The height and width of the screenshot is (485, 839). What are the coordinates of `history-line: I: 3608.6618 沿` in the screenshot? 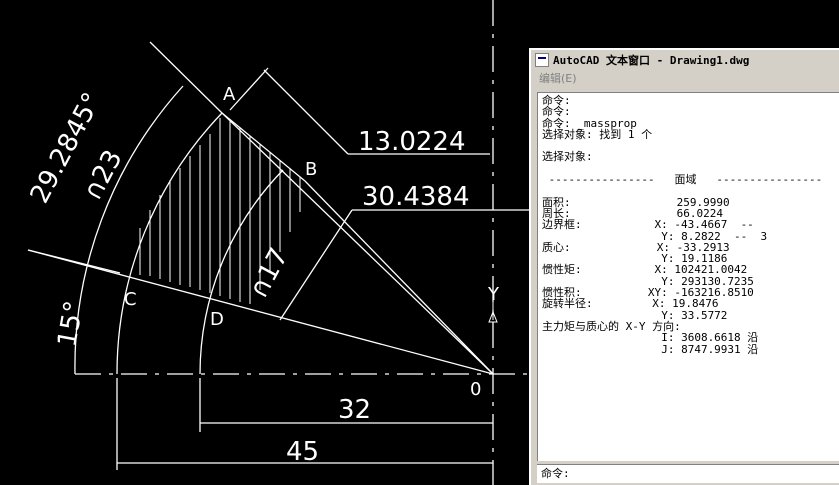 It's located at (650, 338).